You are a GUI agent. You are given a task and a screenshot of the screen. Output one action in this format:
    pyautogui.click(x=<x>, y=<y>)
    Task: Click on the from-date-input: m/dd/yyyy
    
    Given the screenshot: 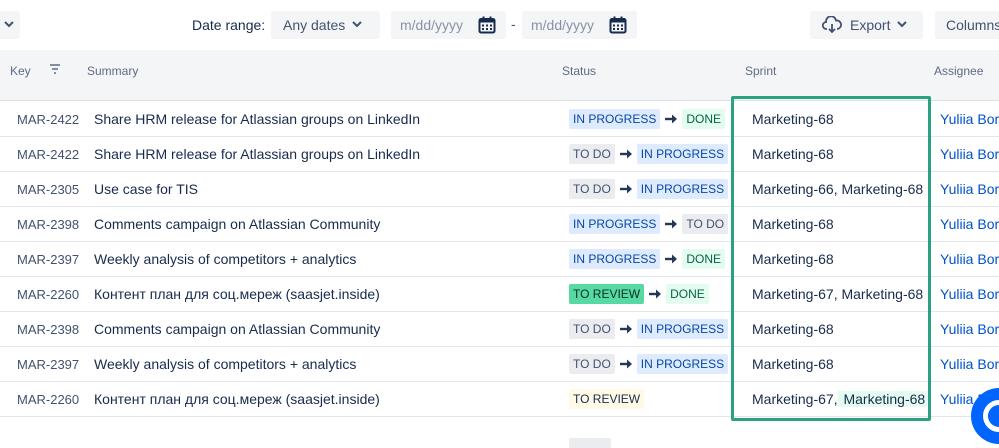 What is the action you would take?
    pyautogui.click(x=448, y=25)
    